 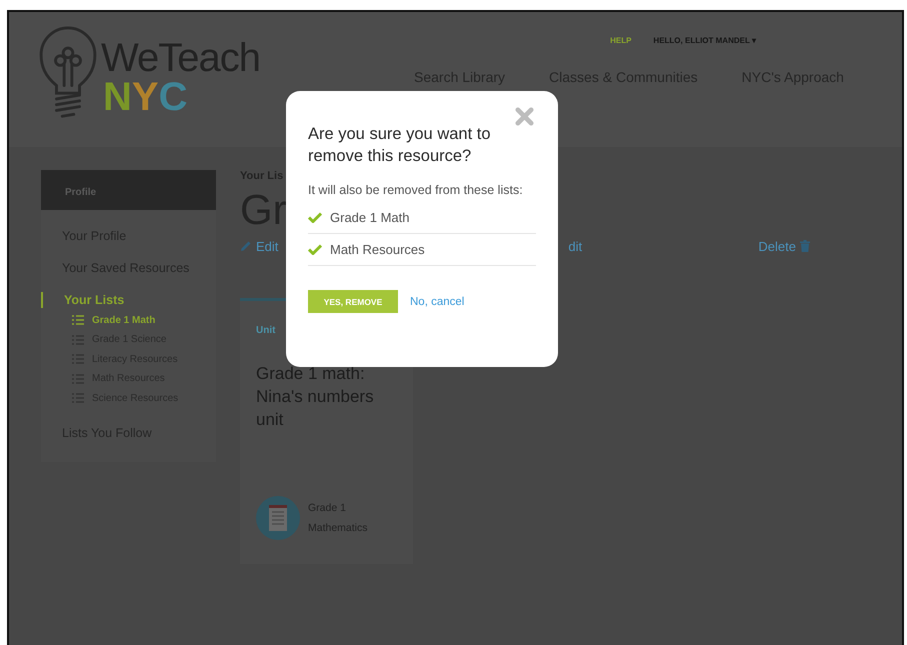 I want to click on delete-link: Delete, so click(x=784, y=246).